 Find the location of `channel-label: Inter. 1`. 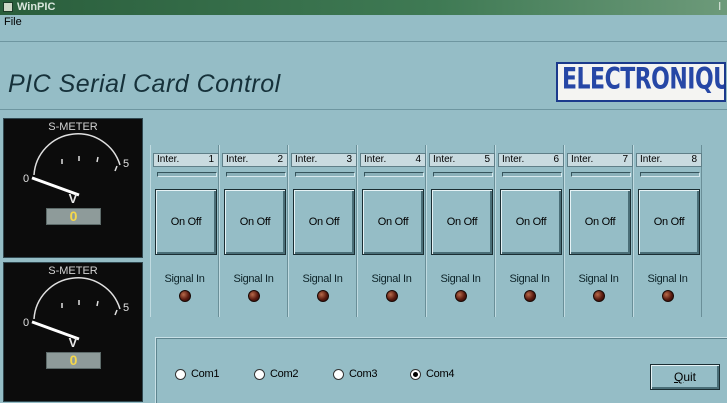

channel-label: Inter. 1 is located at coordinates (186, 160).